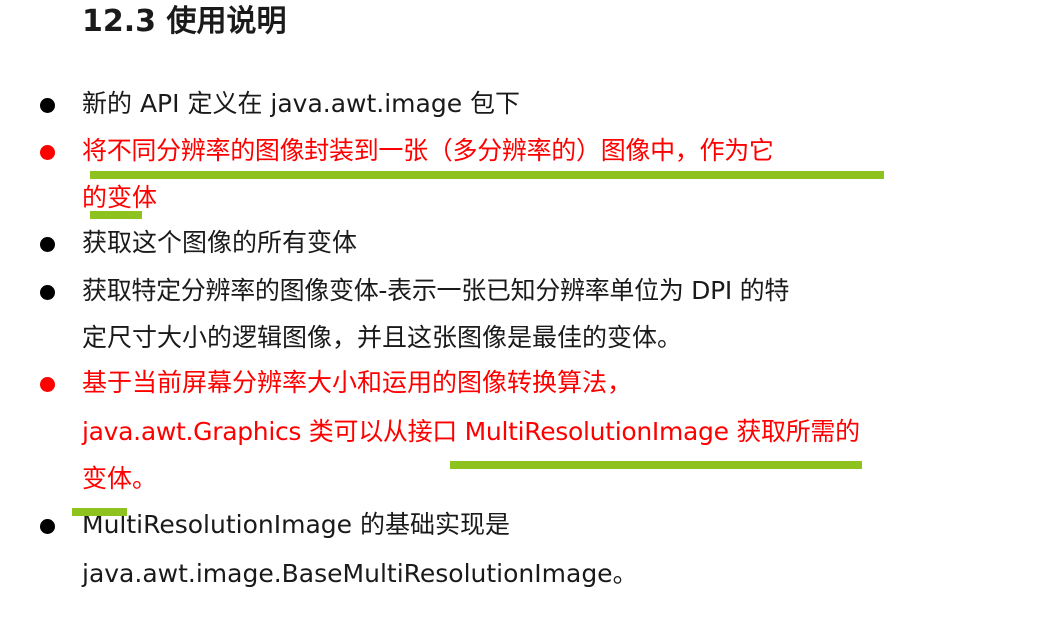  What do you see at coordinates (184, 21) in the screenshot?
I see `section-heading: 12.3 使用说明` at bounding box center [184, 21].